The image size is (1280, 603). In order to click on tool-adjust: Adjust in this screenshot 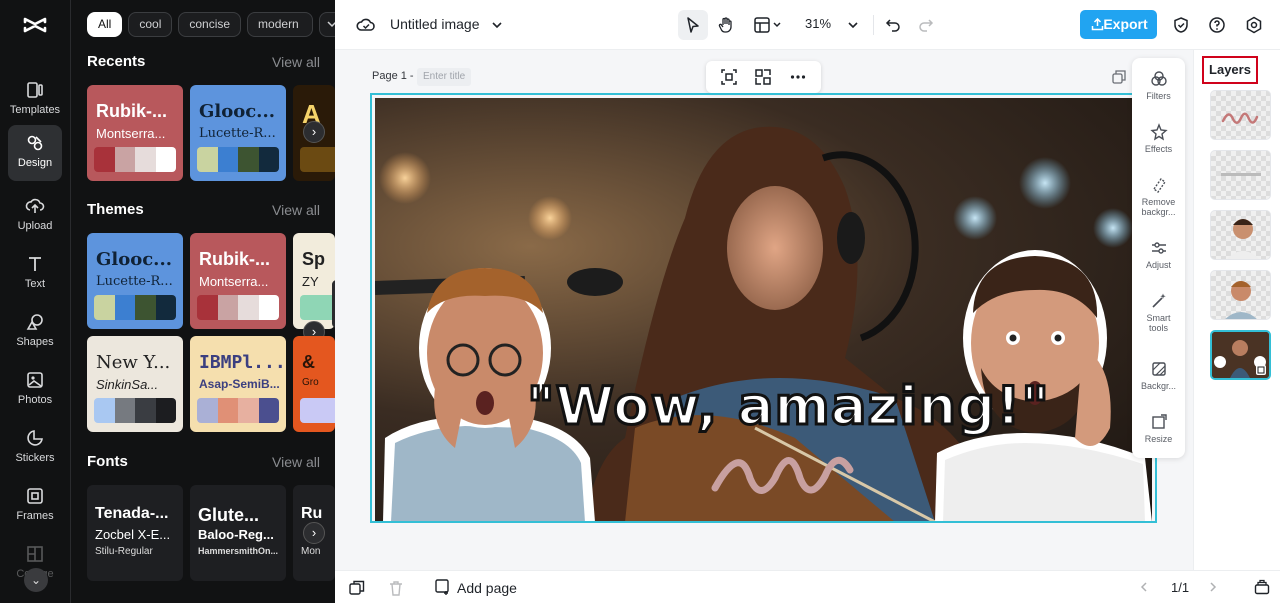, I will do `click(1158, 254)`.